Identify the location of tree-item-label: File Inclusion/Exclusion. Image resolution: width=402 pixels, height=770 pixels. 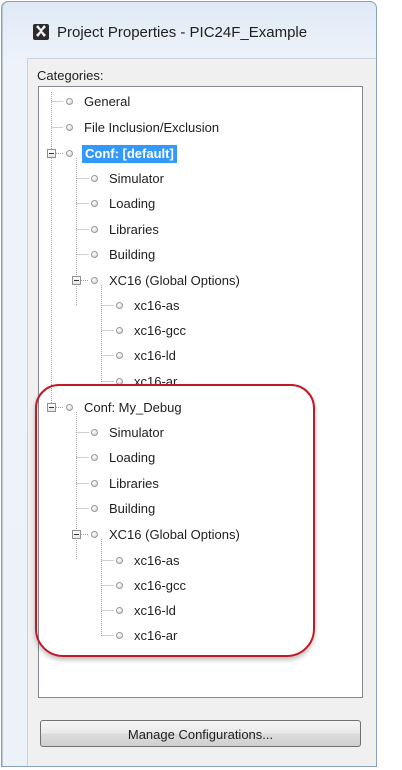
(152, 127).